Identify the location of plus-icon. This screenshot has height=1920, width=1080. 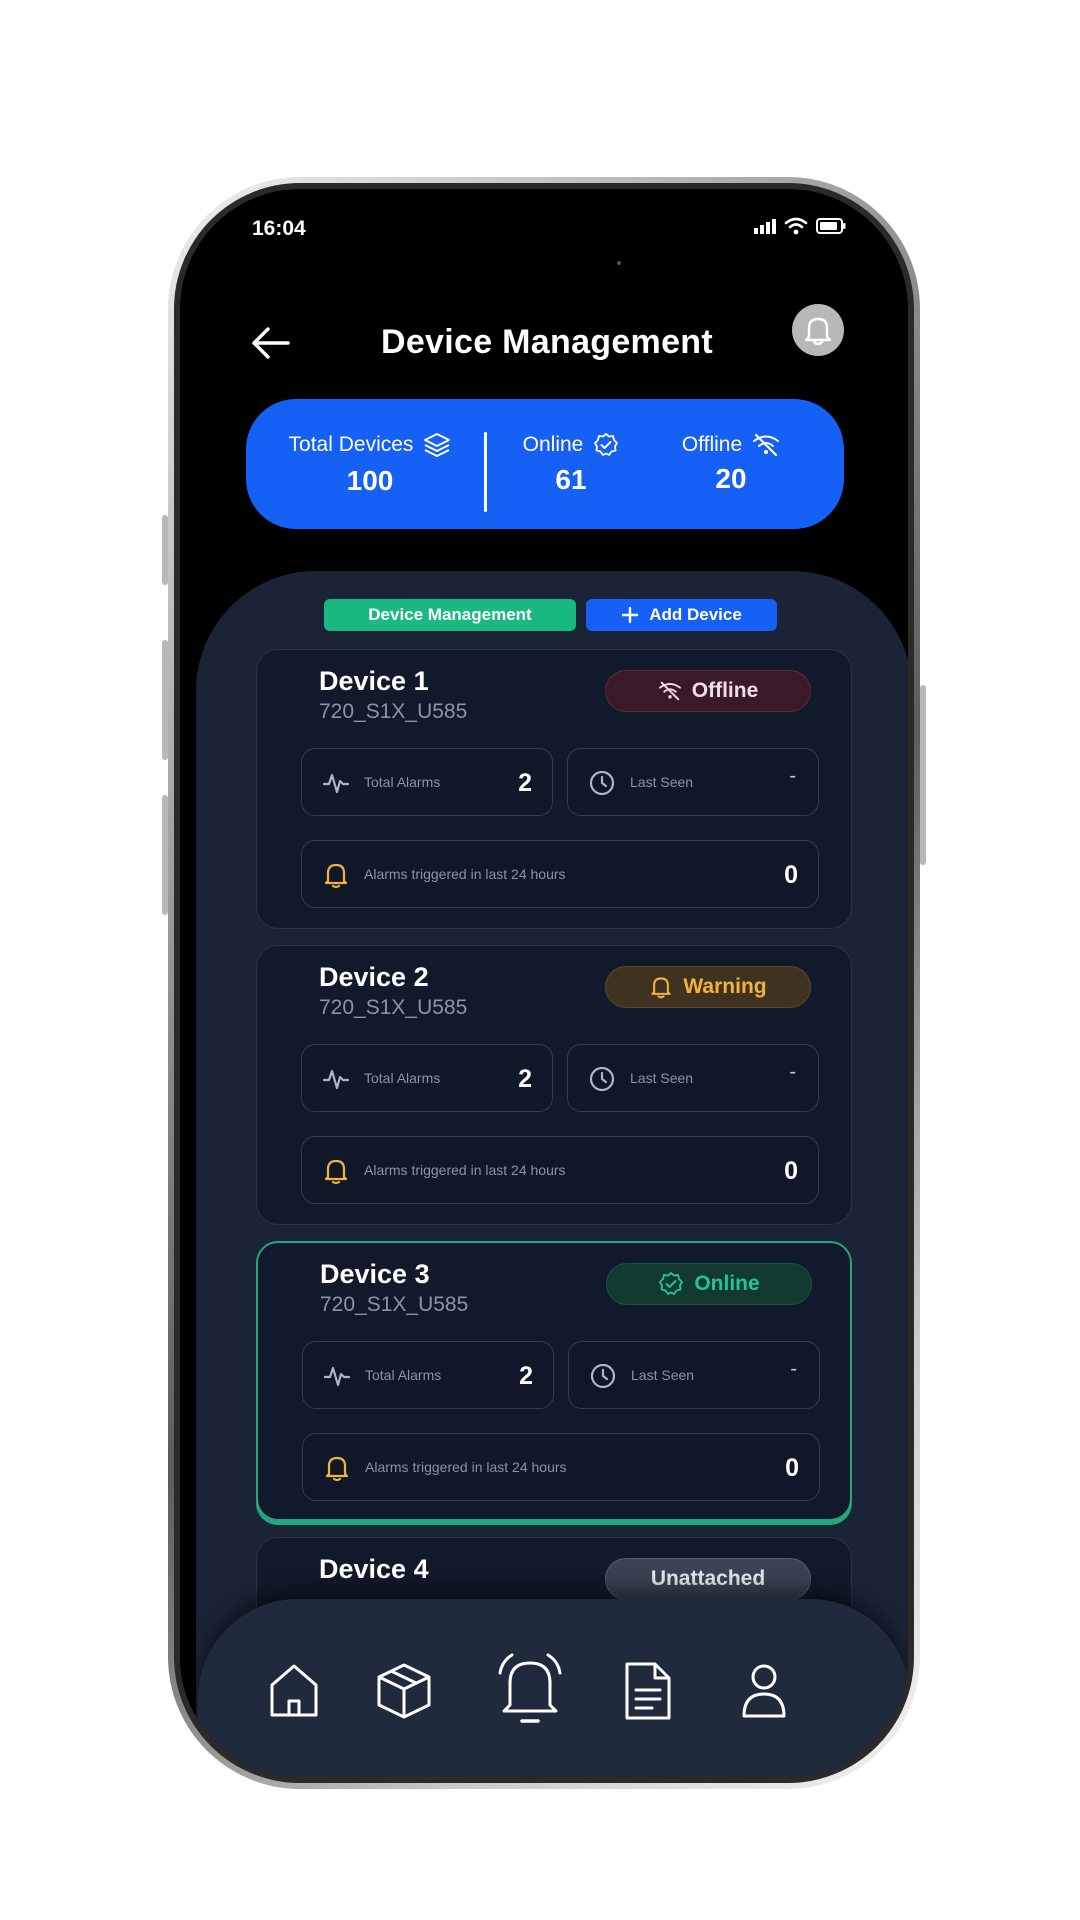
(630, 615).